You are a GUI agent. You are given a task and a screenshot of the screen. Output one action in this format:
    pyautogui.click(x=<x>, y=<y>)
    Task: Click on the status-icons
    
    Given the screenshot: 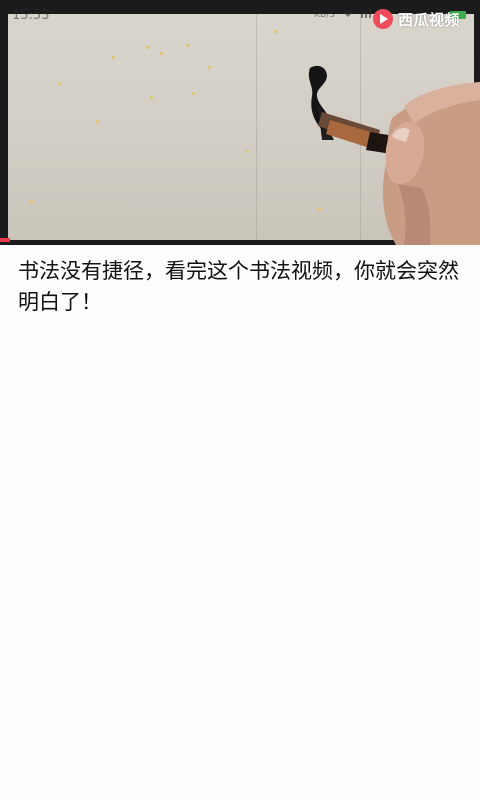 What is the action you would take?
    pyautogui.click(x=357, y=13)
    